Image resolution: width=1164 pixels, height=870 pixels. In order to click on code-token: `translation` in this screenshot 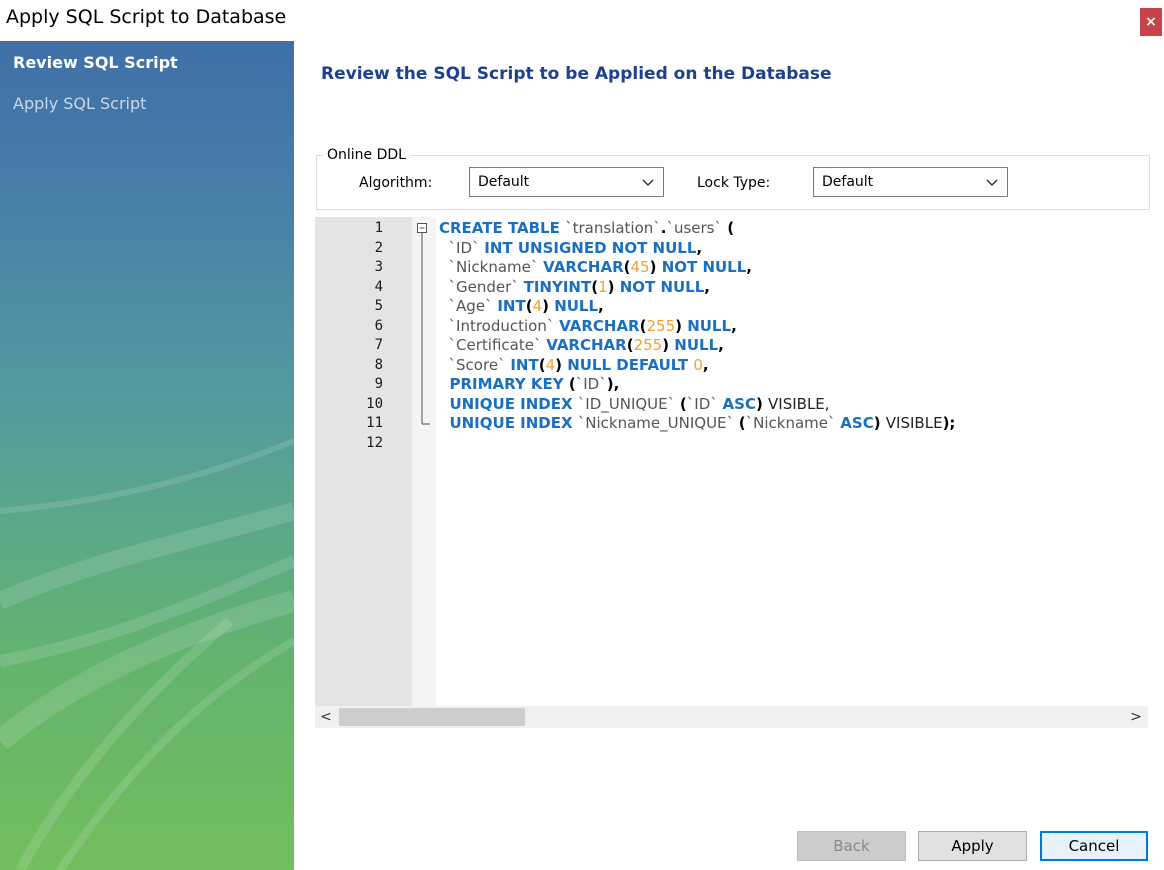, I will do `click(613, 228)`.